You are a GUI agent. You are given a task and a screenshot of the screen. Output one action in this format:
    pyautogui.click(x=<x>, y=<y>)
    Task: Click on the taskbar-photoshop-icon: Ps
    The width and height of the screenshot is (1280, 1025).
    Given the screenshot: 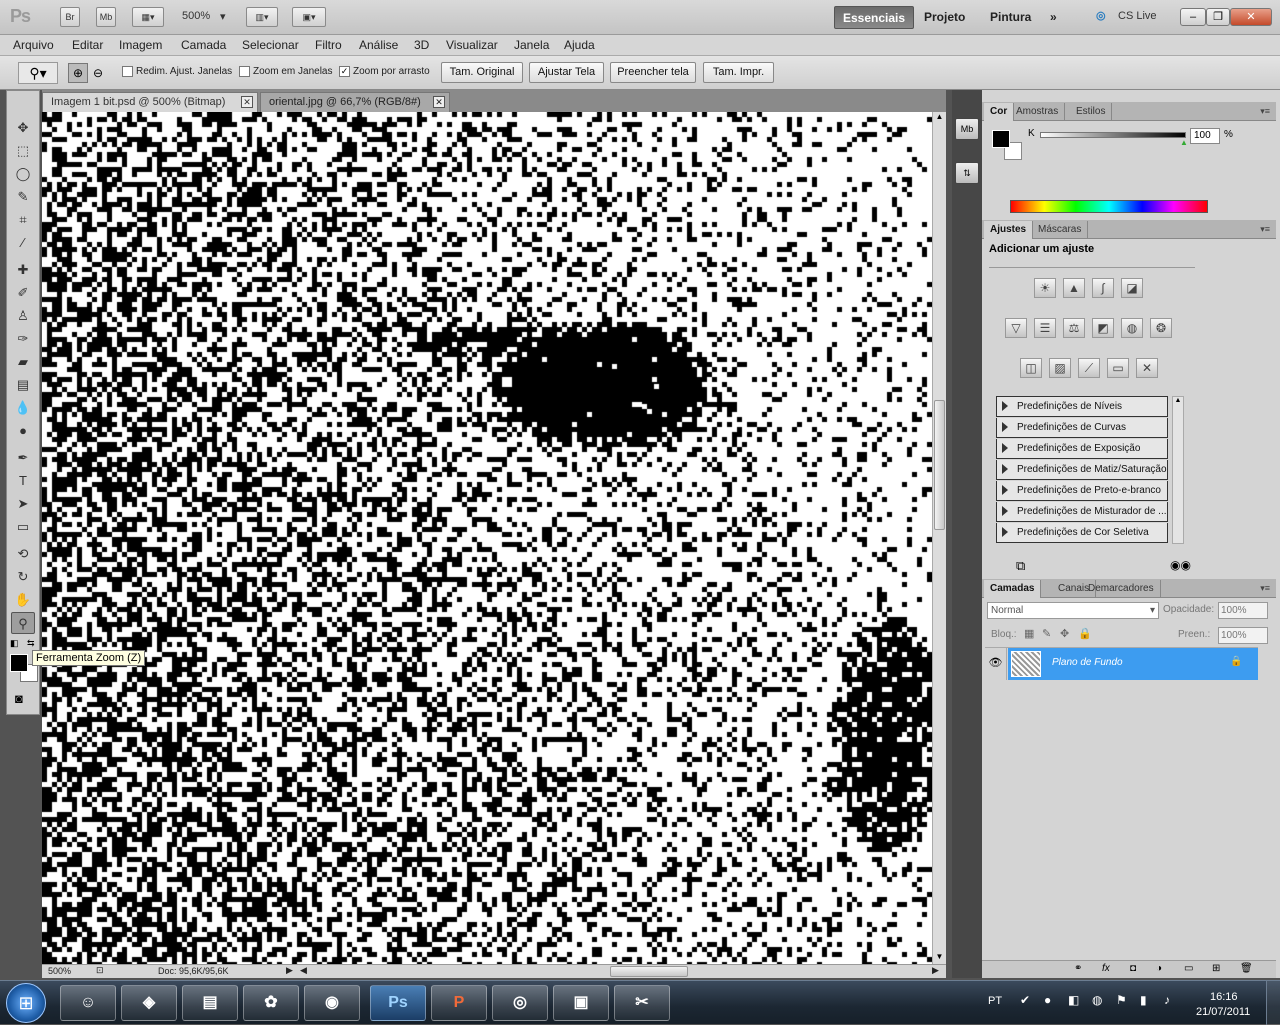 What is the action you would take?
    pyautogui.click(x=398, y=1003)
    